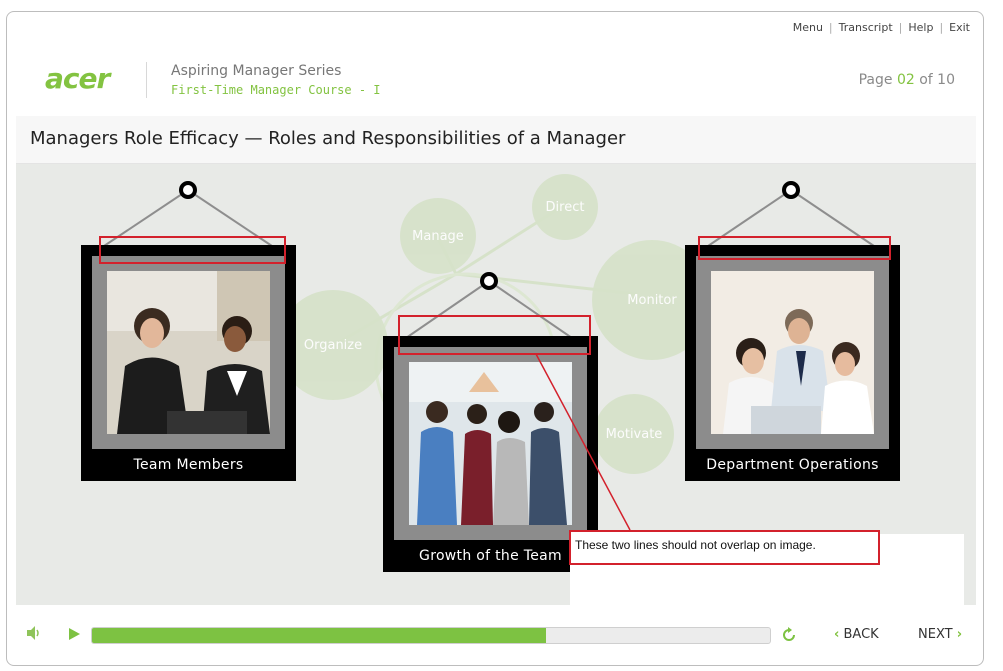 This screenshot has height=671, width=1003. I want to click on back-button: ‹ BACK, so click(856, 634).